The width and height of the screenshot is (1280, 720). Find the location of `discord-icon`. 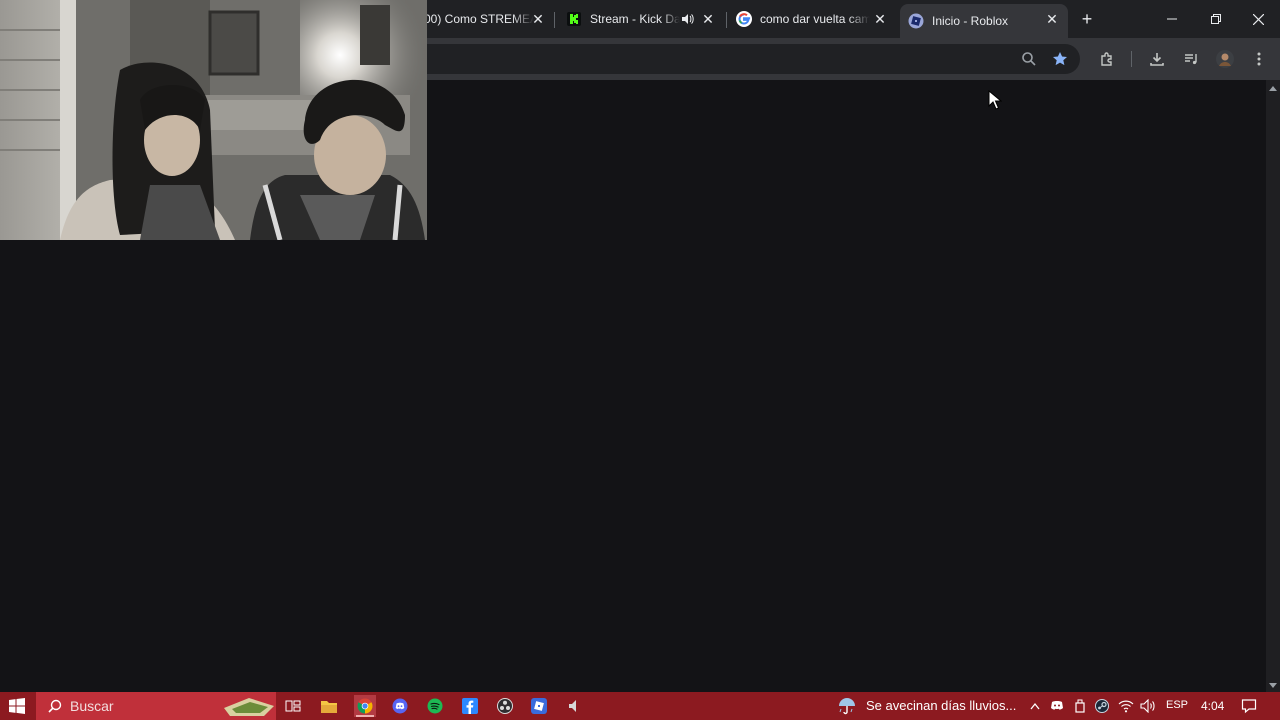

discord-icon is located at coordinates (400, 706).